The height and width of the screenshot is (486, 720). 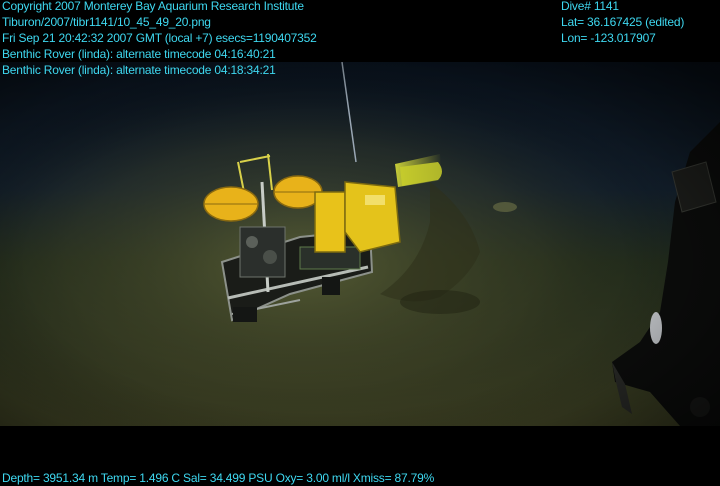 I want to click on latitude-text: Lat= 36.167425 (edited), so click(x=623, y=22).